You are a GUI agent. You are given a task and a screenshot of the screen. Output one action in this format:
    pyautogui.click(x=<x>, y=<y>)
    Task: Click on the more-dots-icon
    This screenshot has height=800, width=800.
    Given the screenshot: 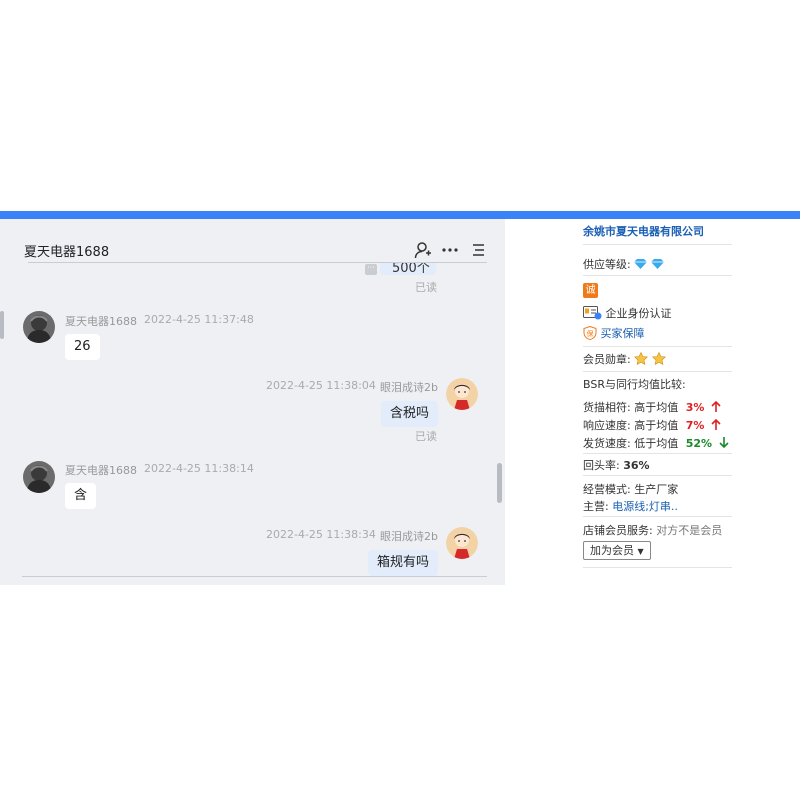 What is the action you would take?
    pyautogui.click(x=450, y=250)
    